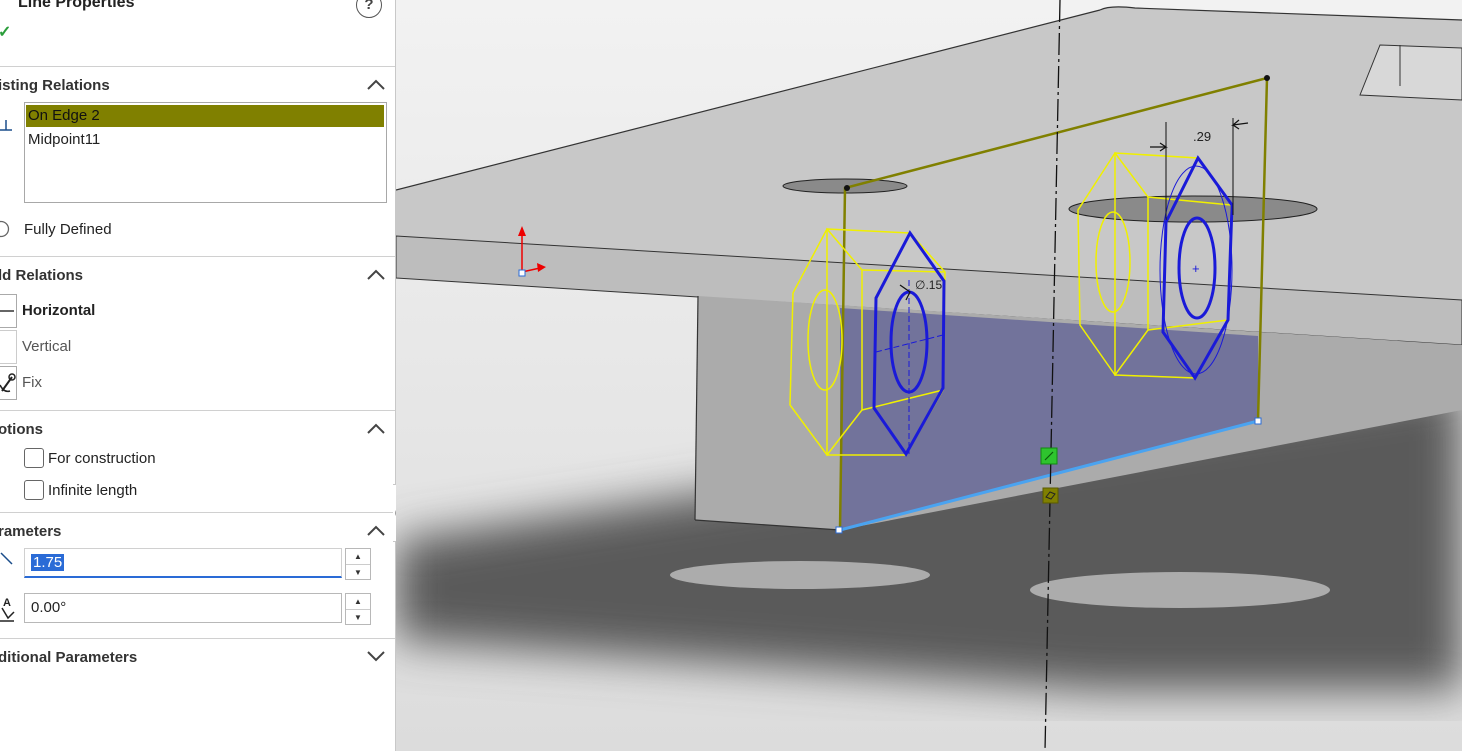 The image size is (1462, 751). I want to click on vertical-relation-button, so click(8, 347).